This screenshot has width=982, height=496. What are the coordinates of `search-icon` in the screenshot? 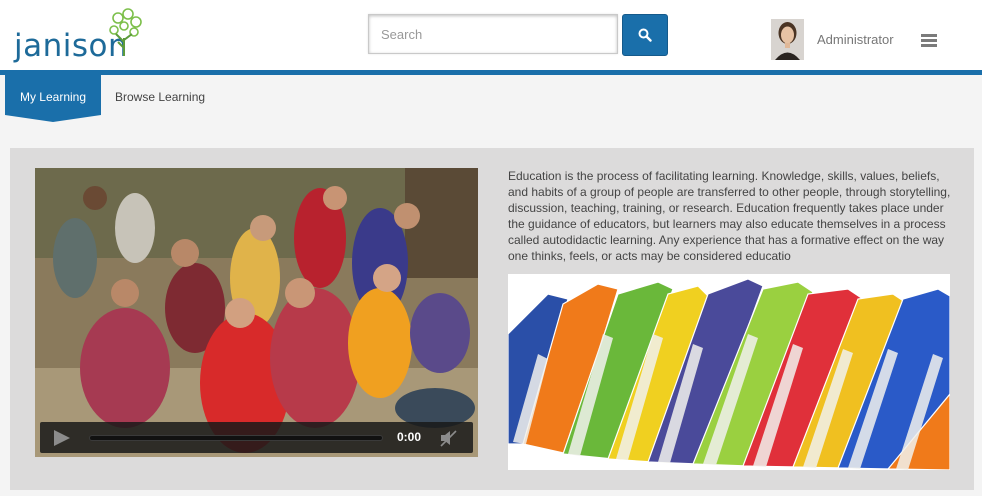 It's located at (645, 35).